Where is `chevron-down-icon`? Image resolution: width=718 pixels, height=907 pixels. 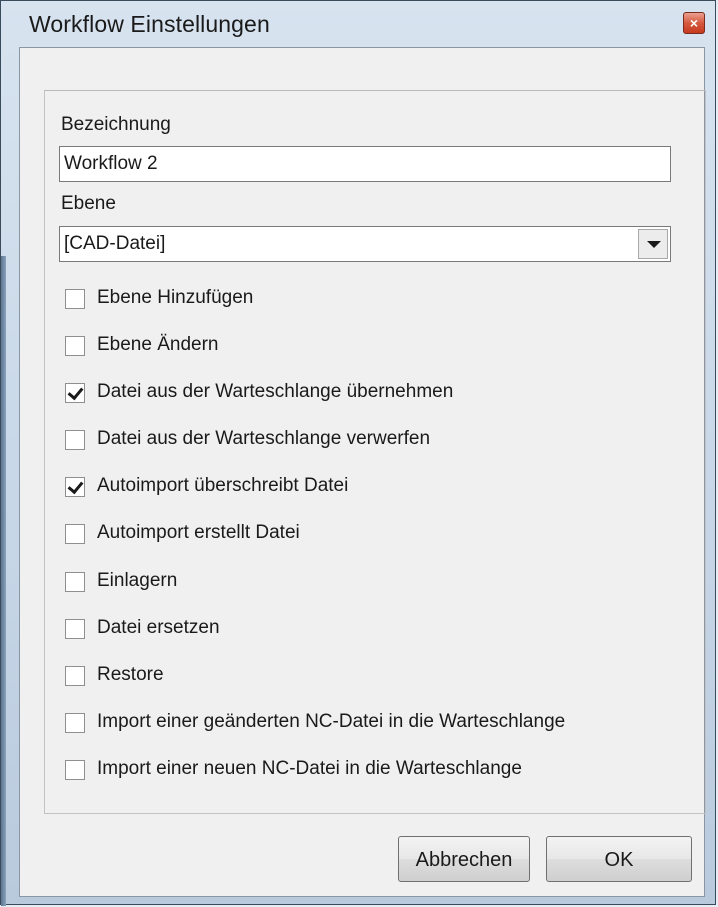
chevron-down-icon is located at coordinates (653, 244).